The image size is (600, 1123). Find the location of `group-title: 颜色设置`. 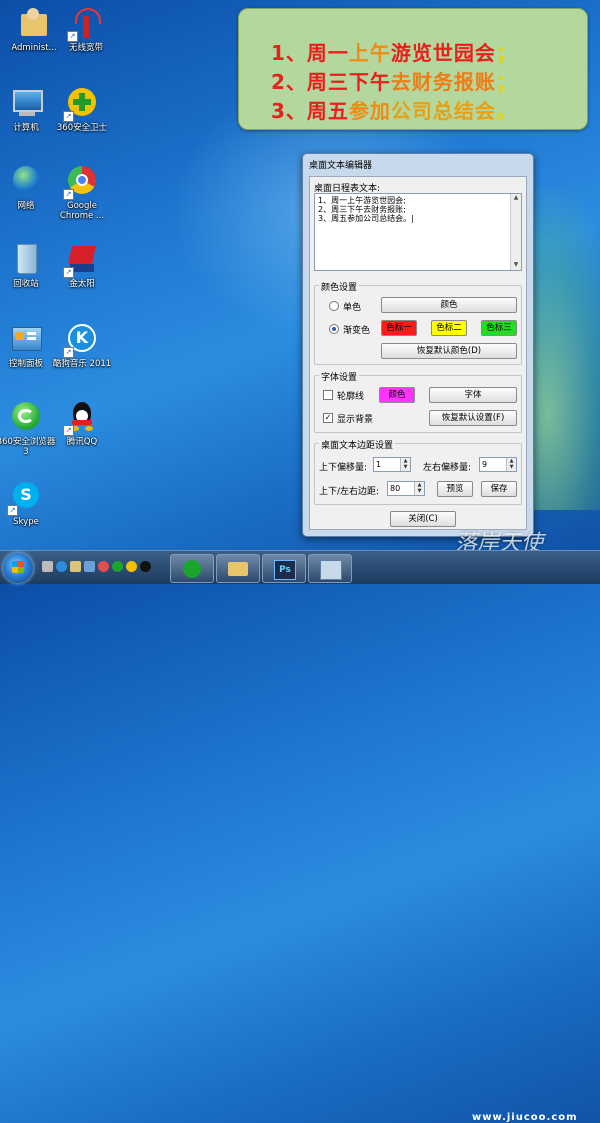

group-title: 颜色设置 is located at coordinates (339, 286).